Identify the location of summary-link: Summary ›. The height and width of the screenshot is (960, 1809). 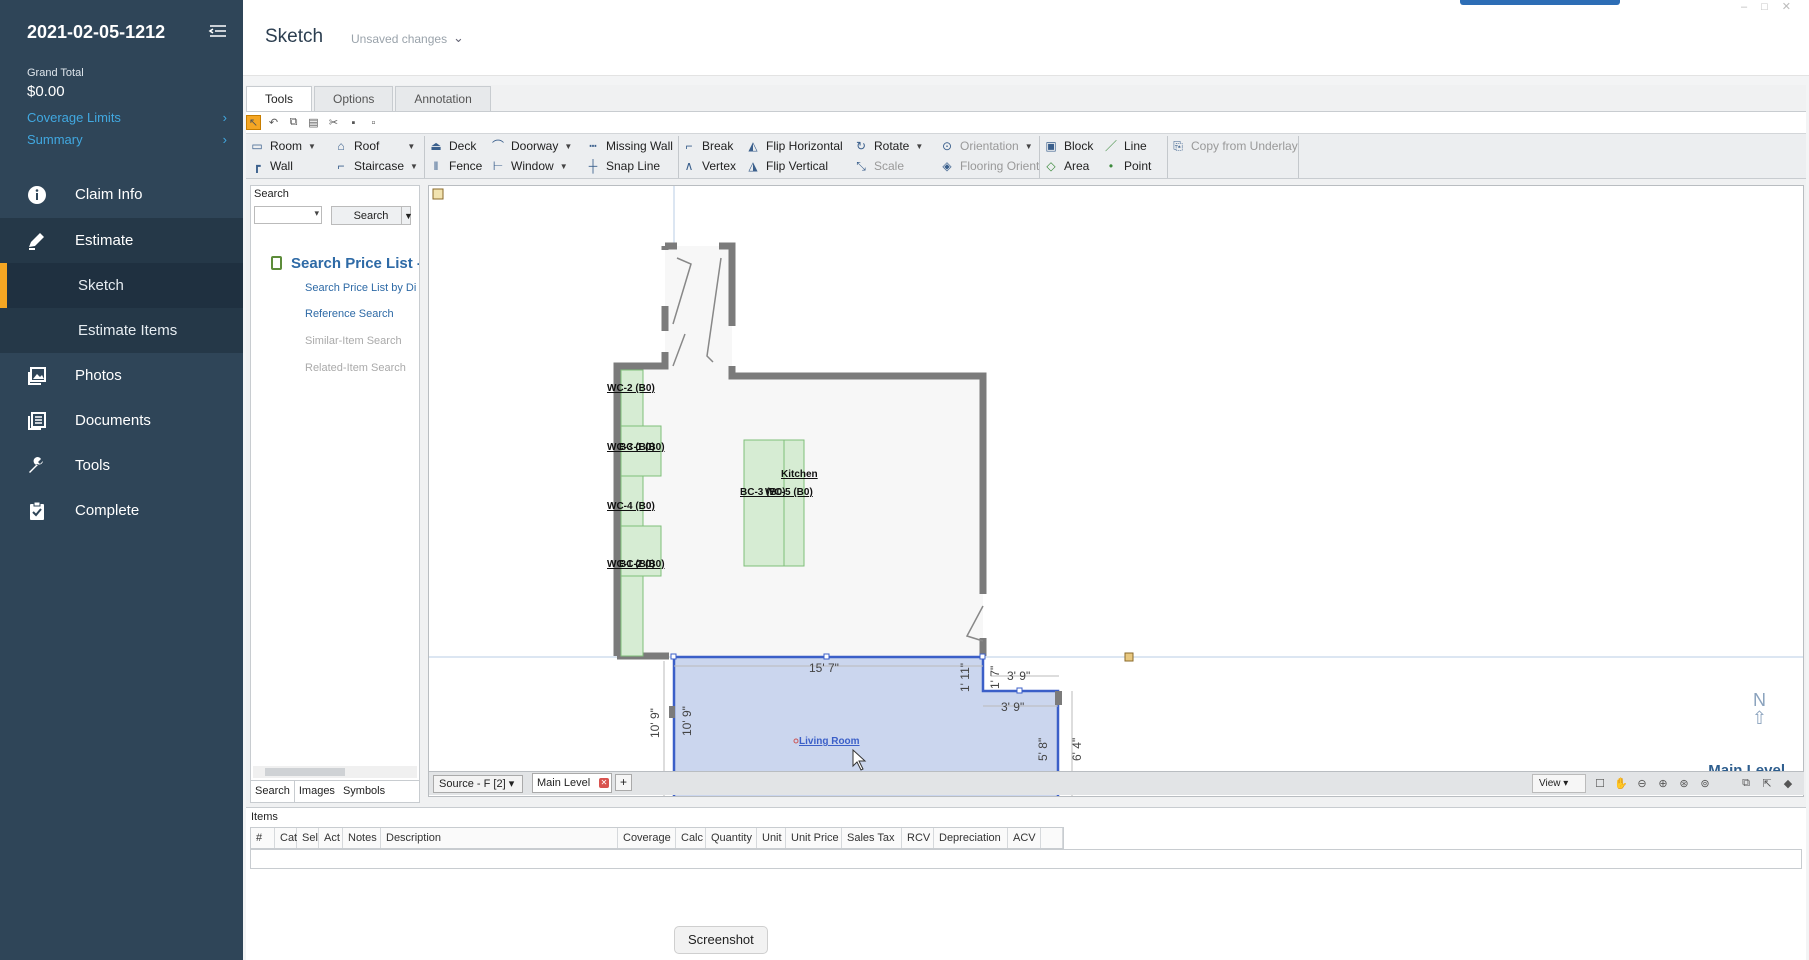
(127, 139).